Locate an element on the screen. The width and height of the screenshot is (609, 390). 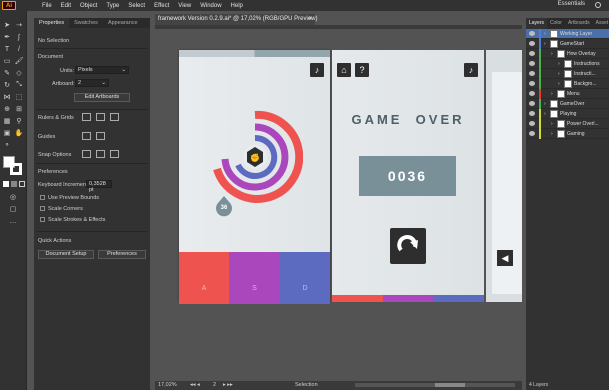
units-select: Pixels ⌄ is located at coordinates (102, 70).